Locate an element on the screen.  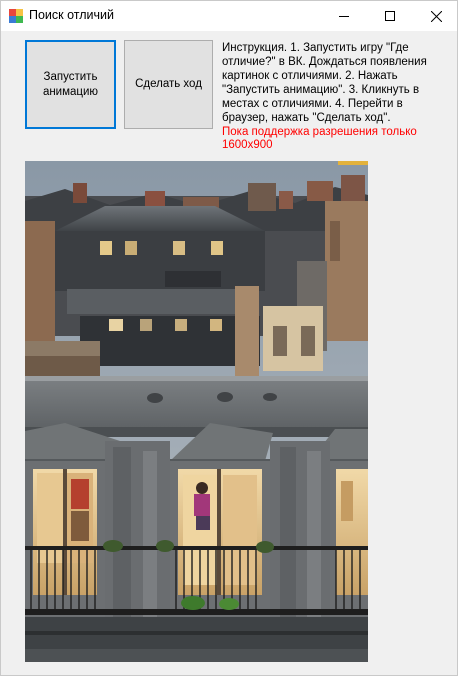
minimize-icon is located at coordinates (344, 16).